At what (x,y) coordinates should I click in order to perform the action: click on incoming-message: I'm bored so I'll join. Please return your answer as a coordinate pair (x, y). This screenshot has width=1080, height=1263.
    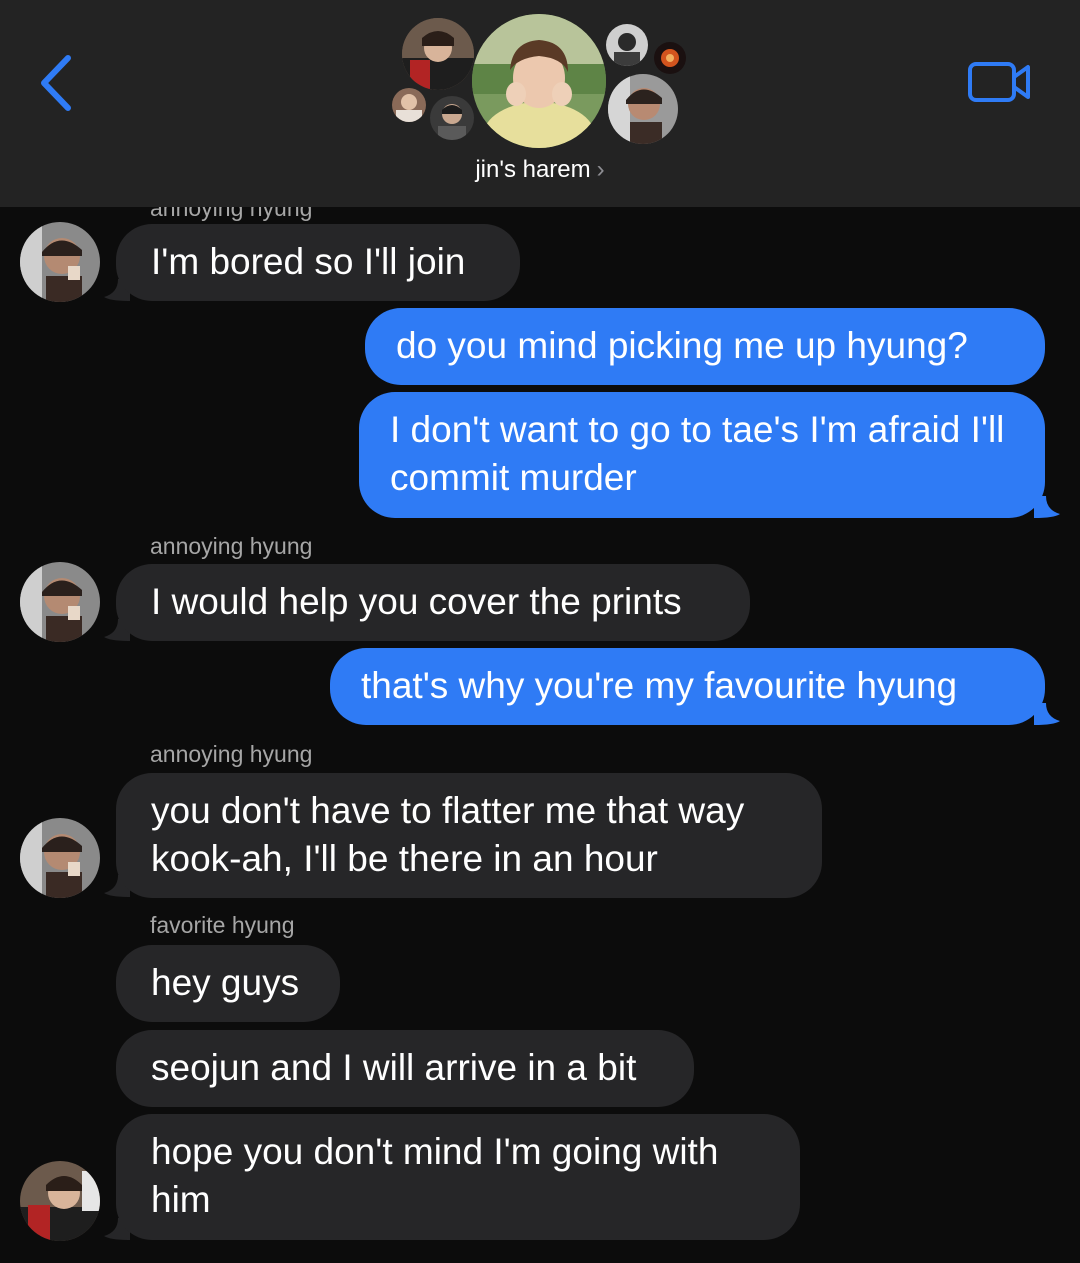
    Looking at the image, I should click on (318, 262).